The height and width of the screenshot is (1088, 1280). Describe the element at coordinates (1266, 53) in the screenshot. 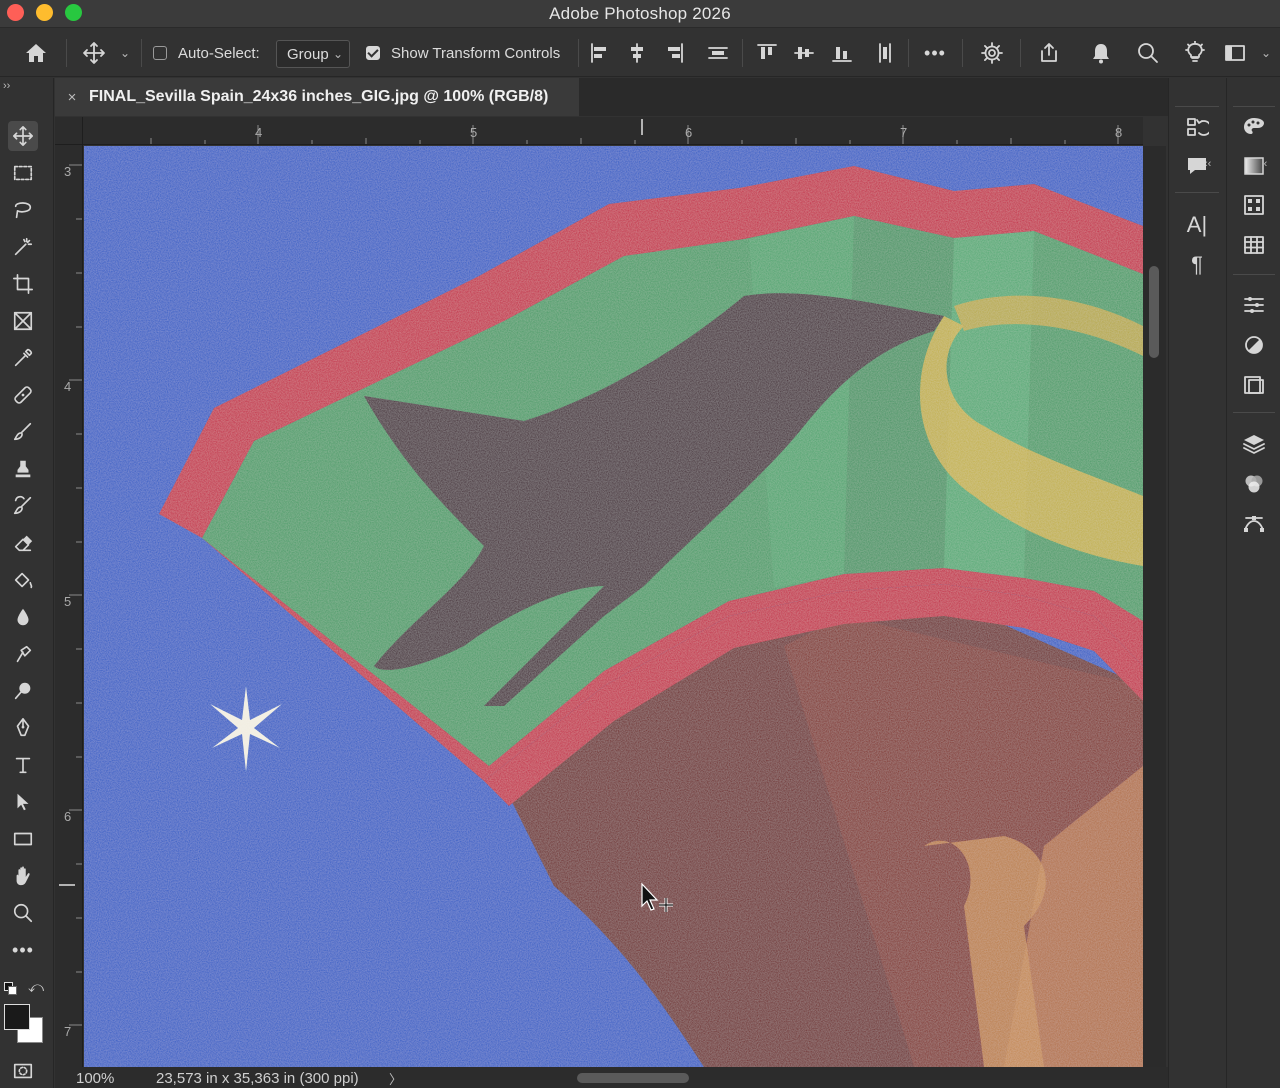

I see `workspace-chevron-icon: ⌄` at that location.